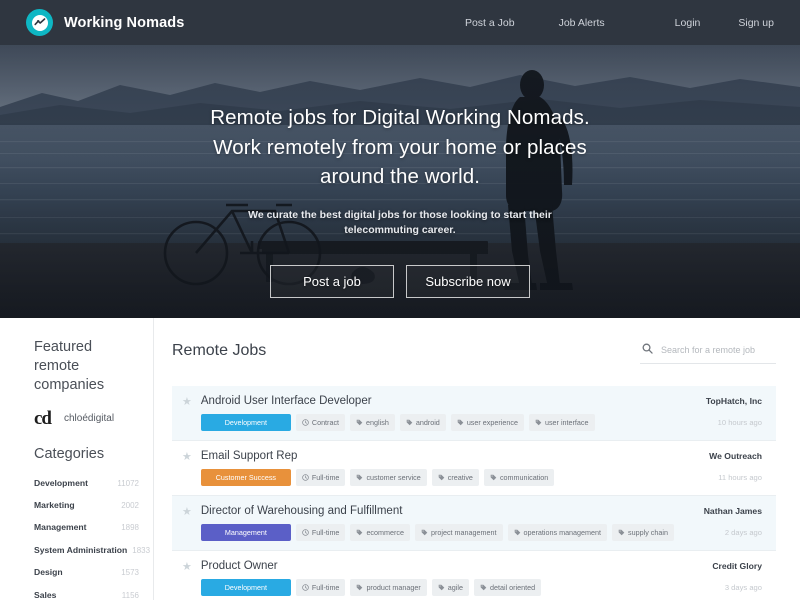 This screenshot has height=600, width=800. Describe the element at coordinates (492, 422) in the screenshot. I see `job-keyword-label: user experience` at that location.